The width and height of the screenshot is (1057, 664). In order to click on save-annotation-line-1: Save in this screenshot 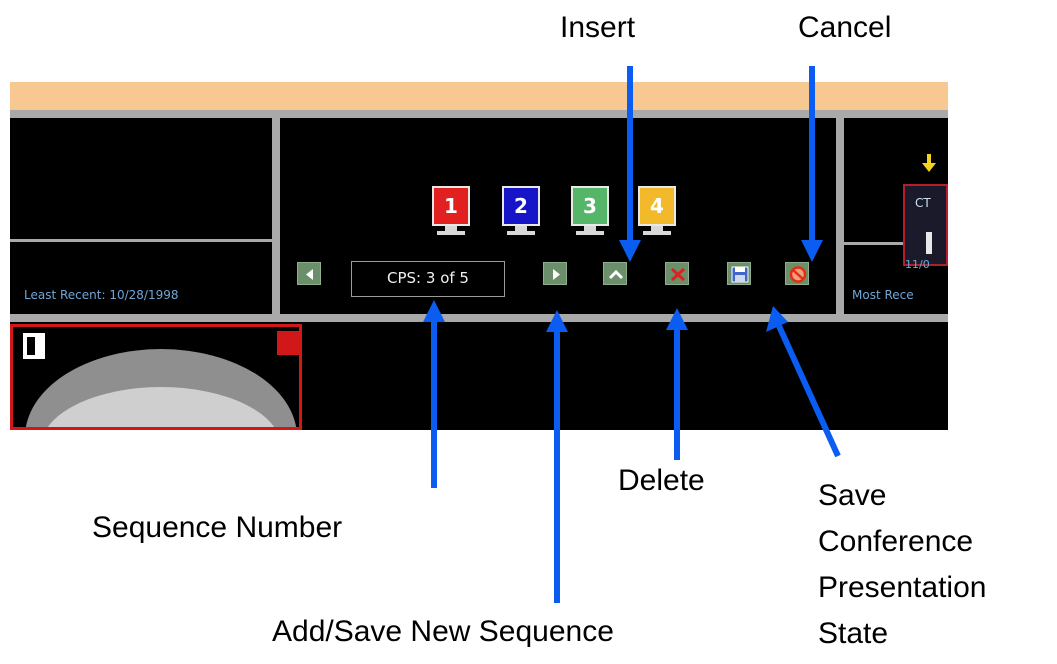, I will do `click(852, 495)`.